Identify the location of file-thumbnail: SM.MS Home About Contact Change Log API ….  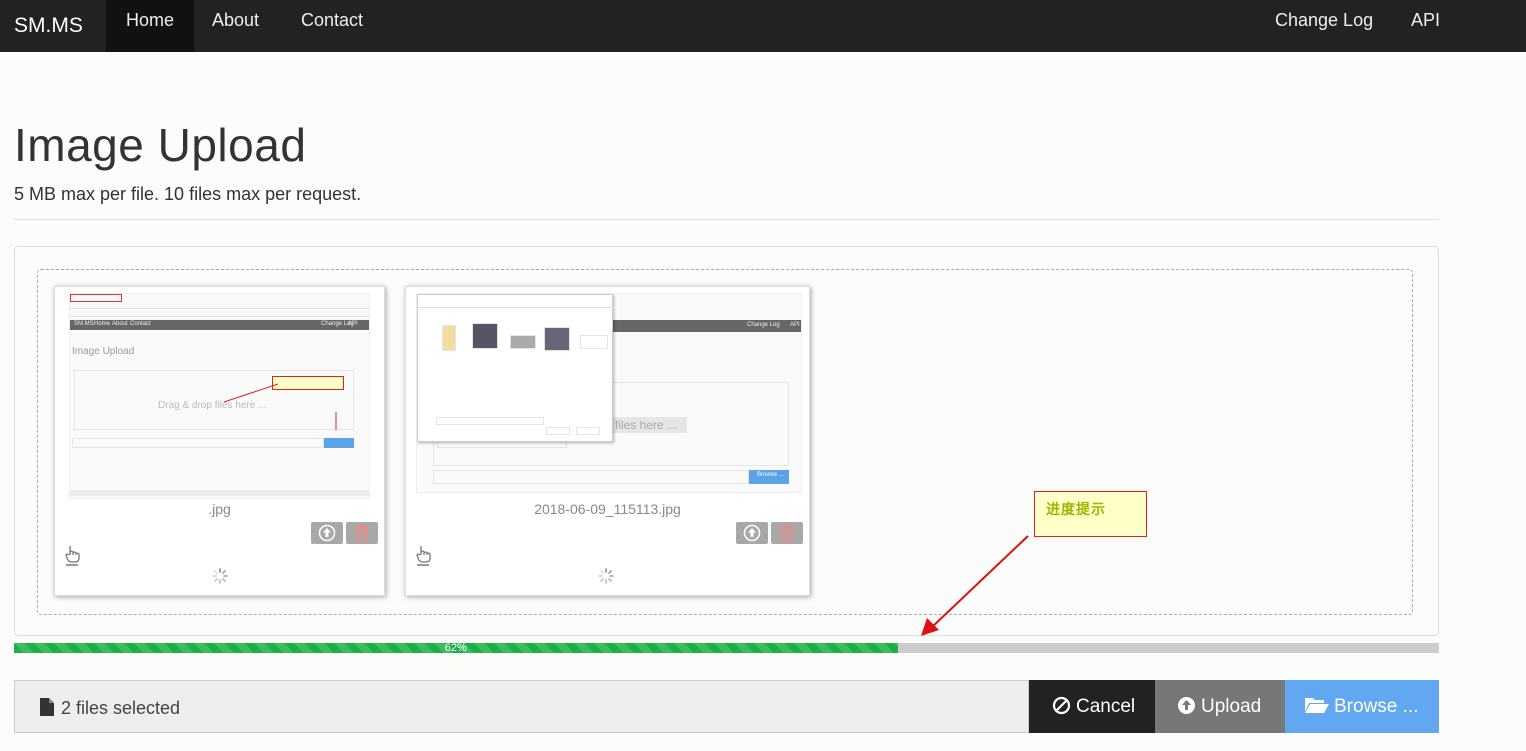
(219, 441).